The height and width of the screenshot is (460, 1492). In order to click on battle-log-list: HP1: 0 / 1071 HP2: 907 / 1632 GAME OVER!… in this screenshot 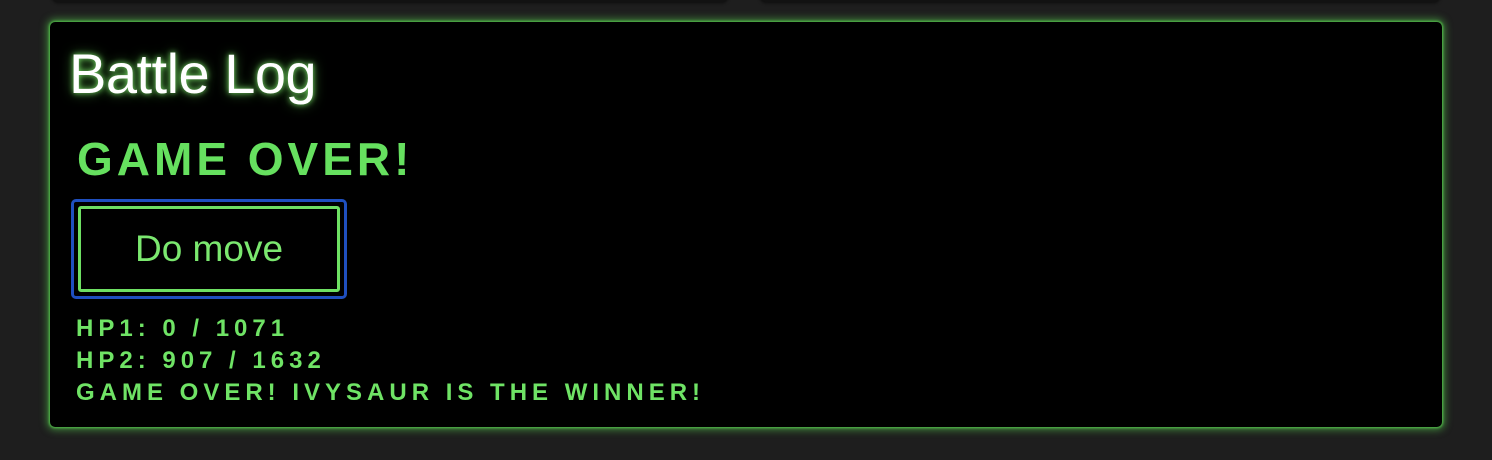, I will do `click(390, 361)`.